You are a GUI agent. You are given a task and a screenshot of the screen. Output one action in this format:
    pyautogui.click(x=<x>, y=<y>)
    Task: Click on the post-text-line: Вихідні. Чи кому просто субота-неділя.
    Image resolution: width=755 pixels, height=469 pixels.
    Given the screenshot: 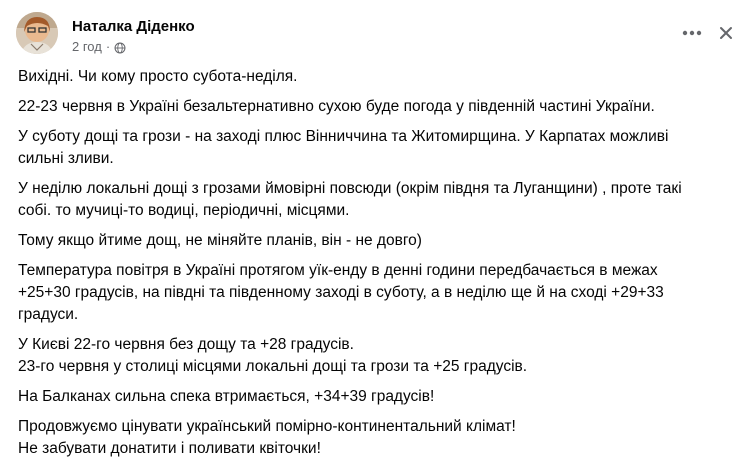 What is the action you would take?
    pyautogui.click(x=158, y=76)
    